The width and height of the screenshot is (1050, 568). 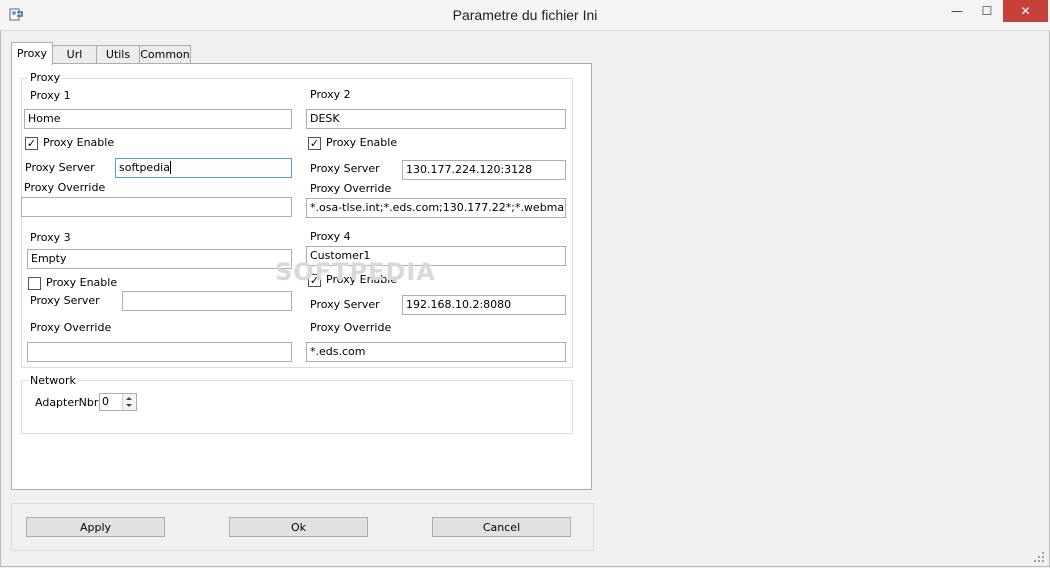 What do you see at coordinates (298, 527) in the screenshot?
I see `ok-button: Ok` at bounding box center [298, 527].